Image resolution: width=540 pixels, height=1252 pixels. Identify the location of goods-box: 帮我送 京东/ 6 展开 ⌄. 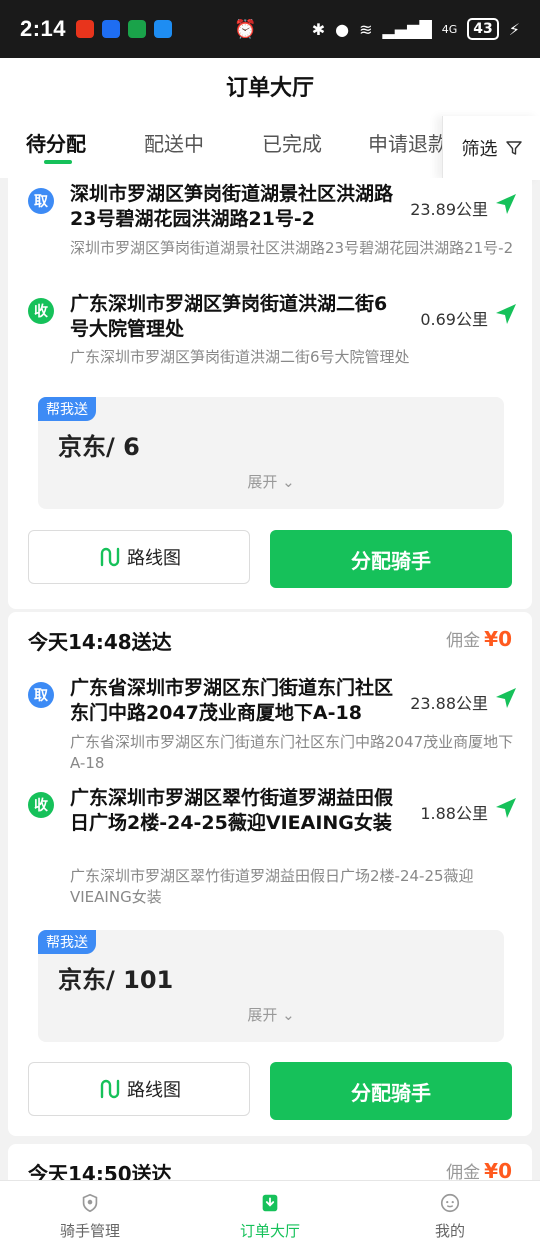
(271, 453).